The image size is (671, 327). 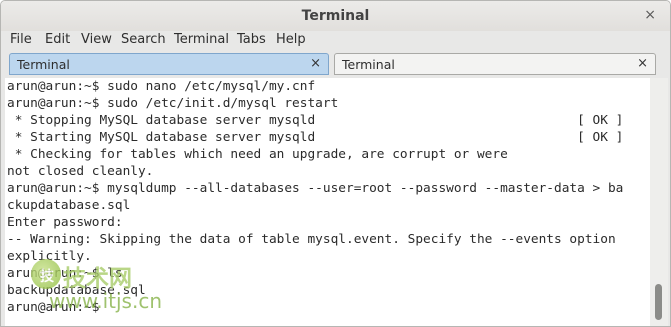 I want to click on menu-search: Search, so click(x=143, y=39).